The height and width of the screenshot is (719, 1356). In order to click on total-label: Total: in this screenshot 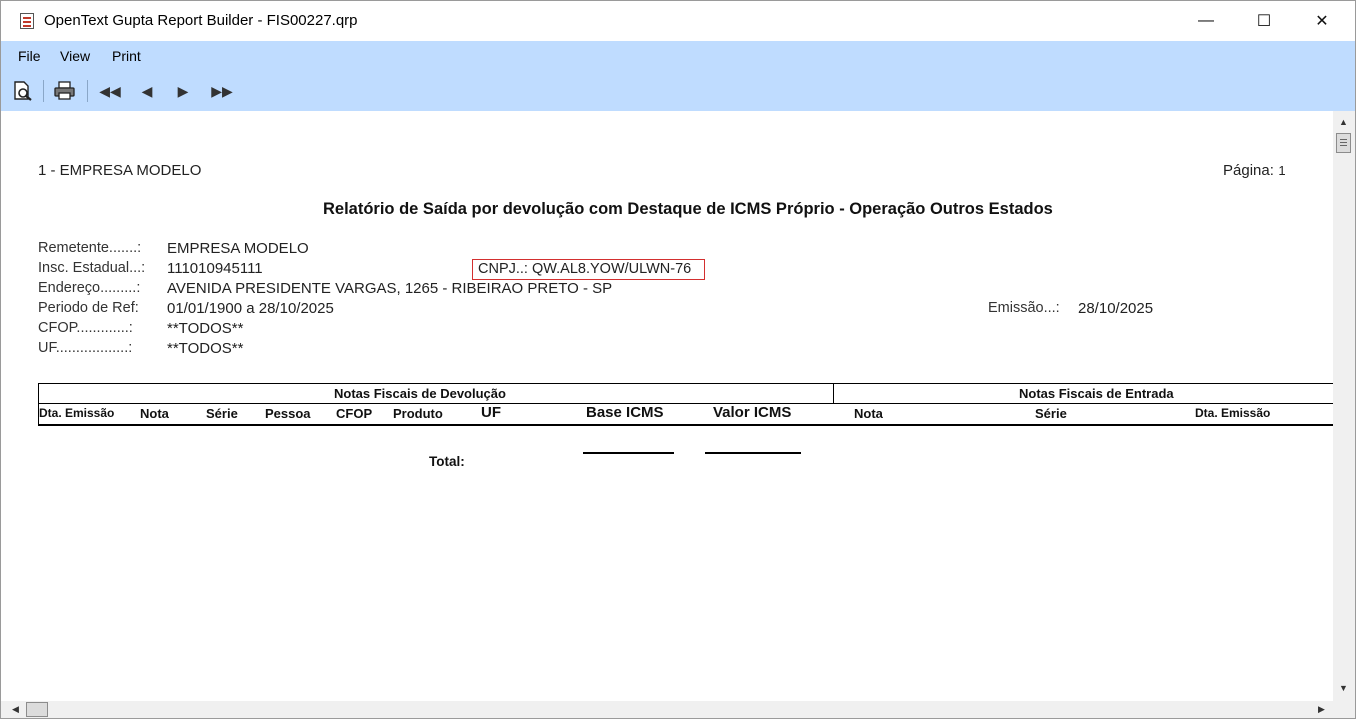, I will do `click(447, 461)`.